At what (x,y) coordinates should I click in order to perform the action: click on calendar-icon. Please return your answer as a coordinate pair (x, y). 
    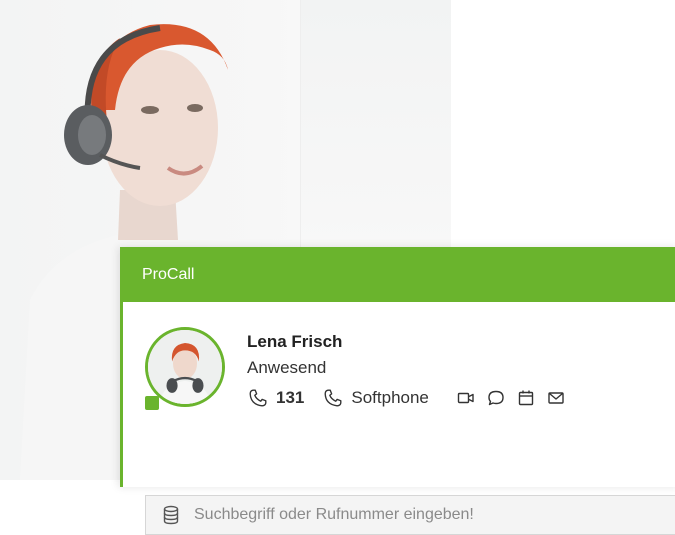
    Looking at the image, I should click on (526, 398).